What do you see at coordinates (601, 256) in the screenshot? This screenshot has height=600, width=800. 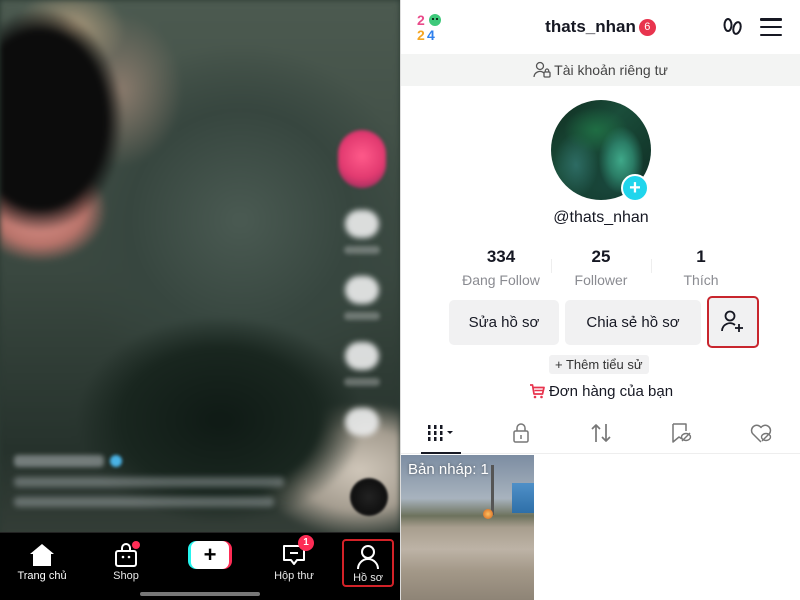 I see `followers-count: 25` at bounding box center [601, 256].